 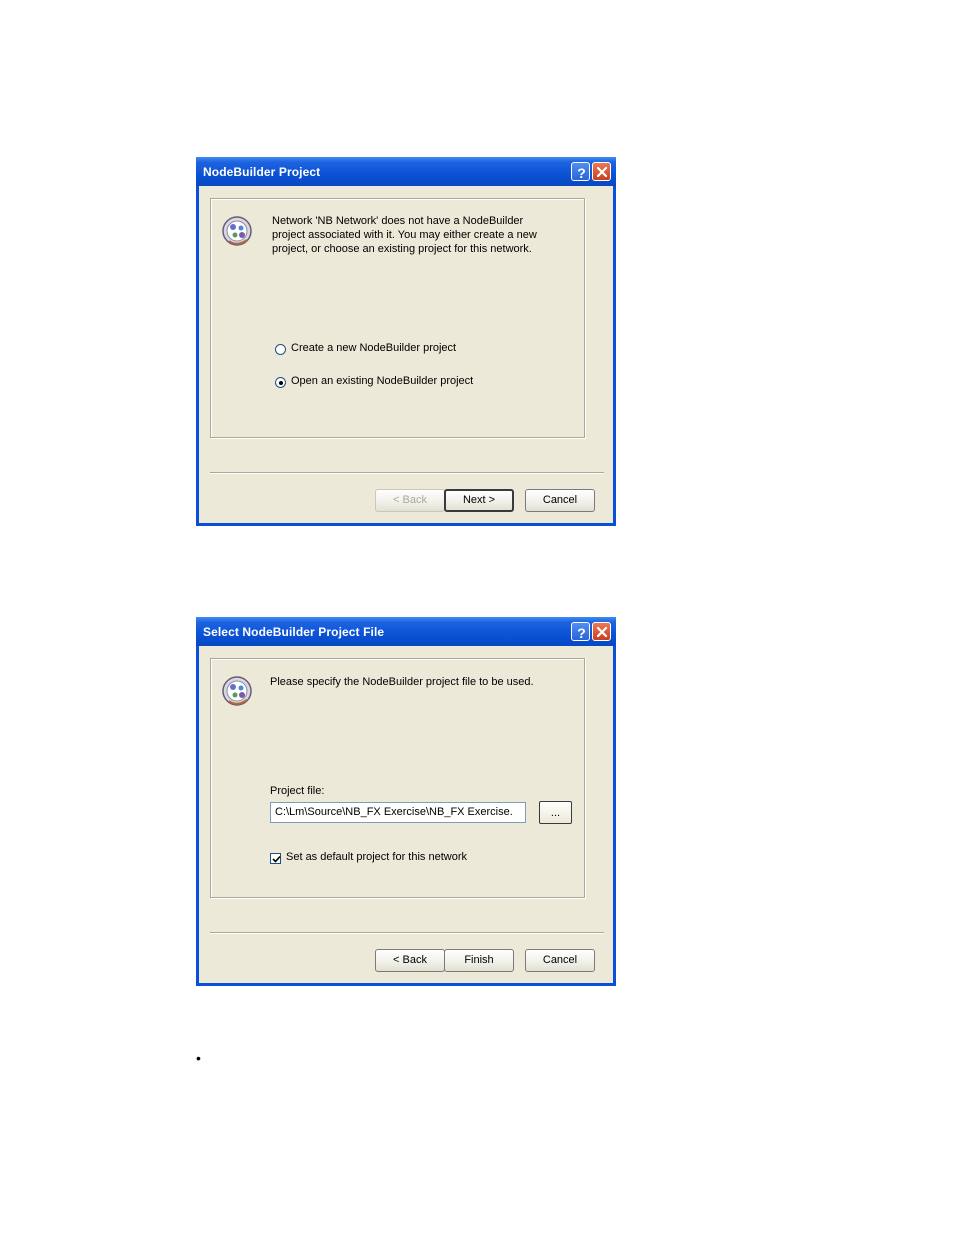 I want to click on title-bar: NodeBuilder Project ?, so click(x=406, y=171).